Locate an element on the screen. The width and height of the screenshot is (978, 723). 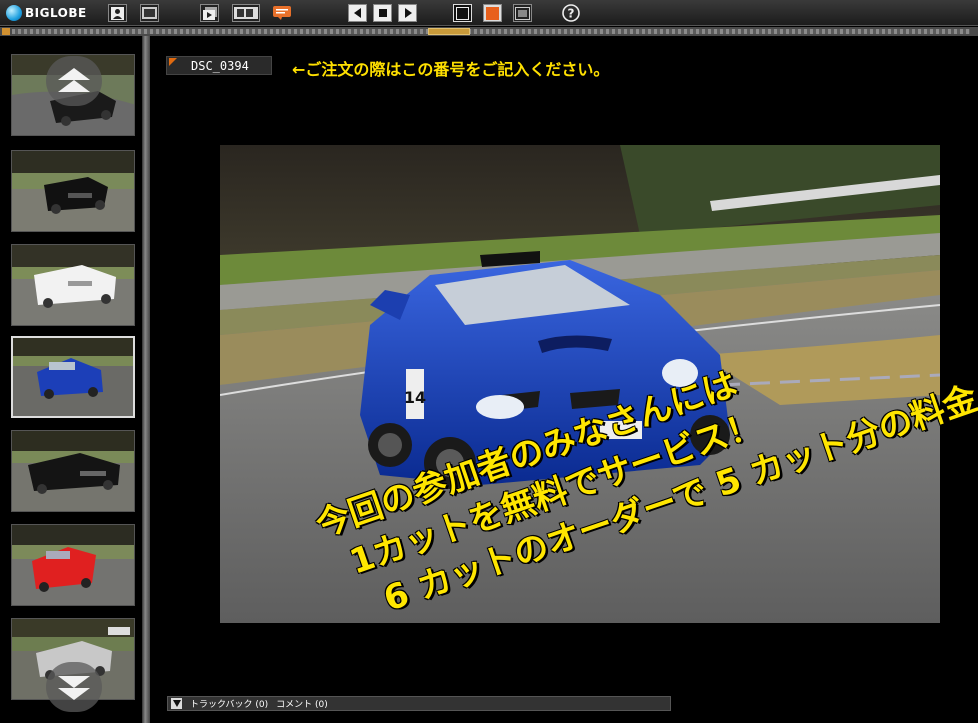
top-toolbar: BIGLOBE ? is located at coordinates (489, 13).